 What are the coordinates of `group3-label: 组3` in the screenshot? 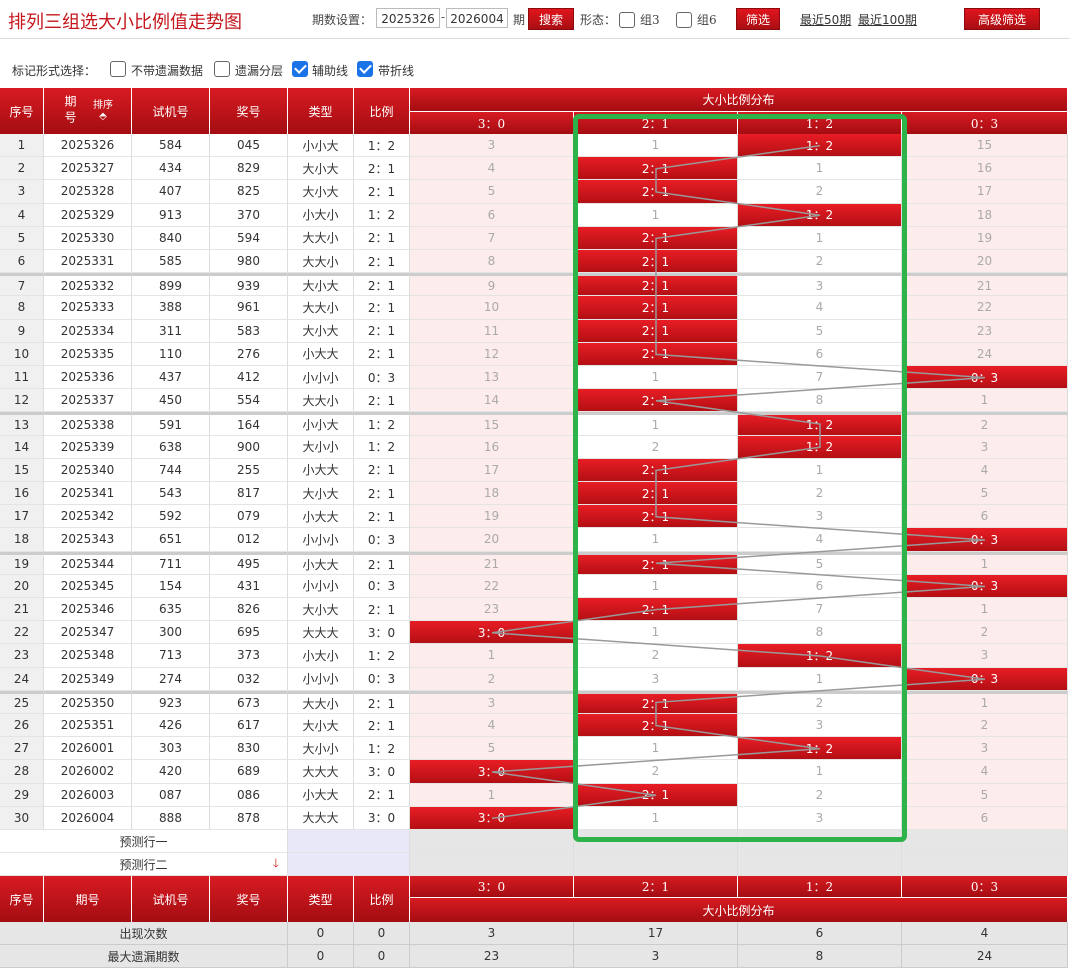 It's located at (650, 20).